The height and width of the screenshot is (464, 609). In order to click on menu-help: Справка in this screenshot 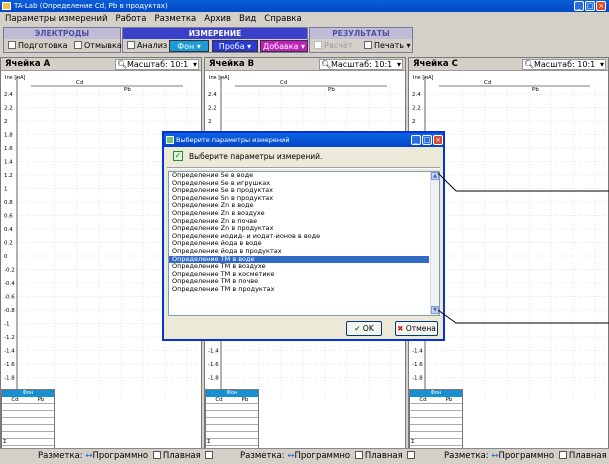, I will do `click(281, 19)`.